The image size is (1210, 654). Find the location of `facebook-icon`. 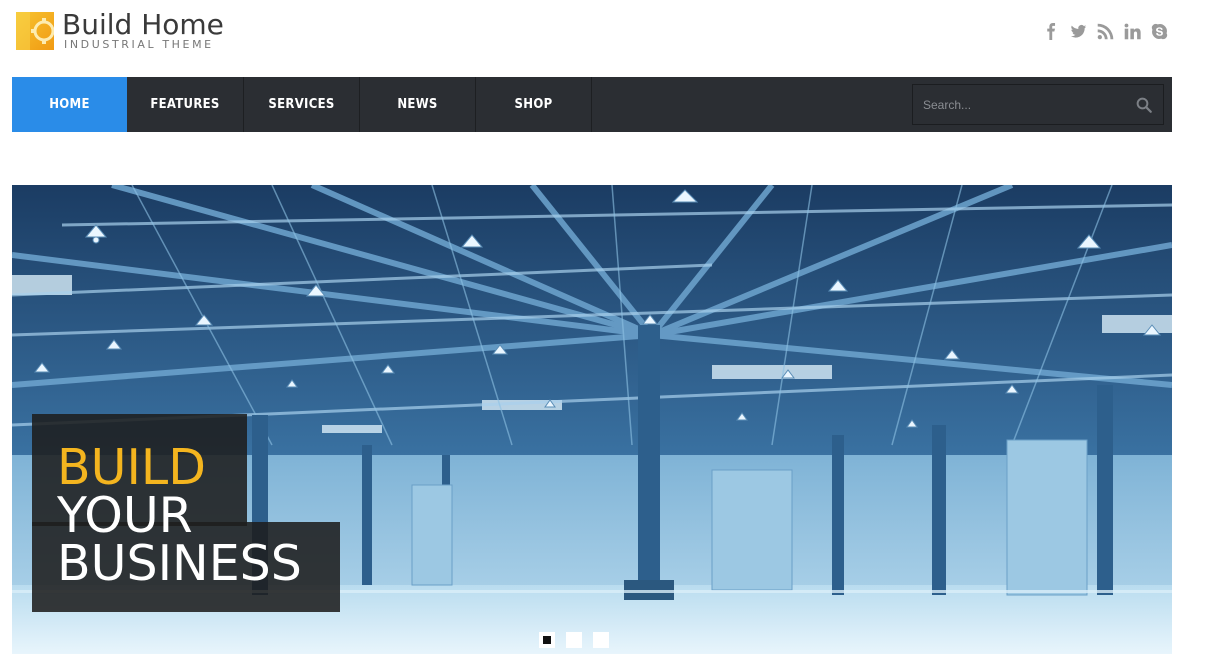

facebook-icon is located at coordinates (1051, 31).